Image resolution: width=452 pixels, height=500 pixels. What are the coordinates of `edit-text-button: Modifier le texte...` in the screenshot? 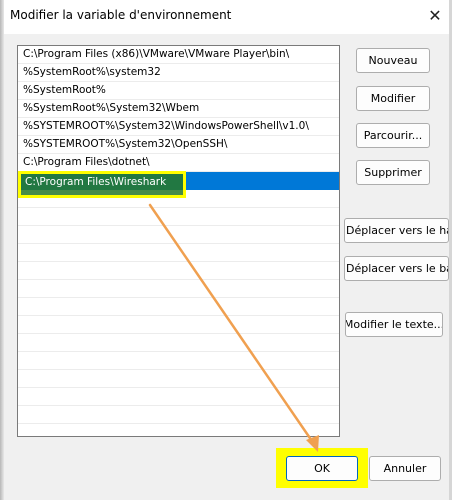 It's located at (394, 324).